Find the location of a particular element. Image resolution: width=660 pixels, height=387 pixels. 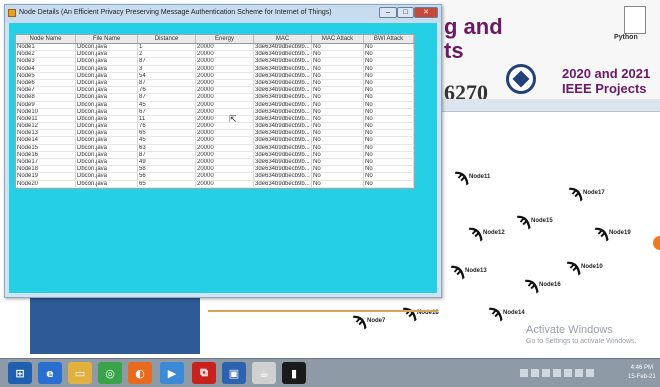

node-10: ϡ Node10 is located at coordinates (584, 267).